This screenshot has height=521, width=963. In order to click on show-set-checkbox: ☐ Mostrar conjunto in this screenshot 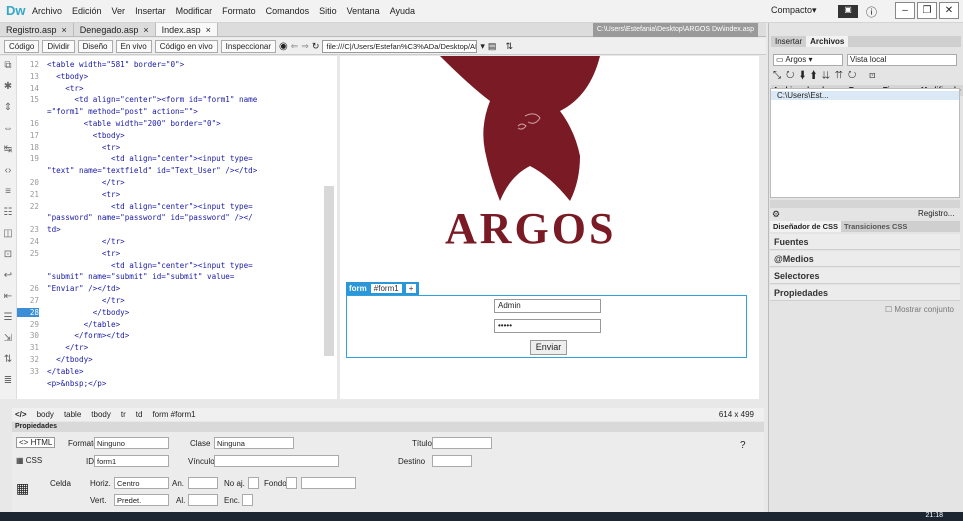, I will do `click(919, 309)`.